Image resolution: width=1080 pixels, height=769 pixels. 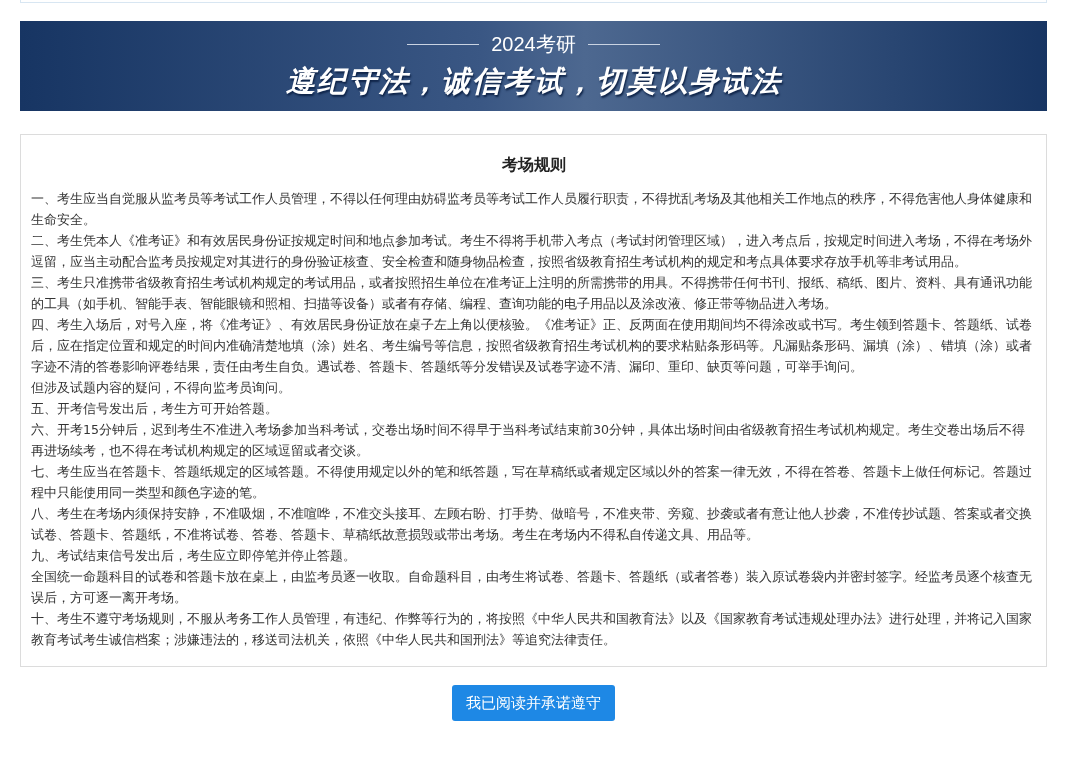 What do you see at coordinates (533, 81) in the screenshot?
I see `banner-slogan: 遵纪守法，诚信考试，切莫以身试法` at bounding box center [533, 81].